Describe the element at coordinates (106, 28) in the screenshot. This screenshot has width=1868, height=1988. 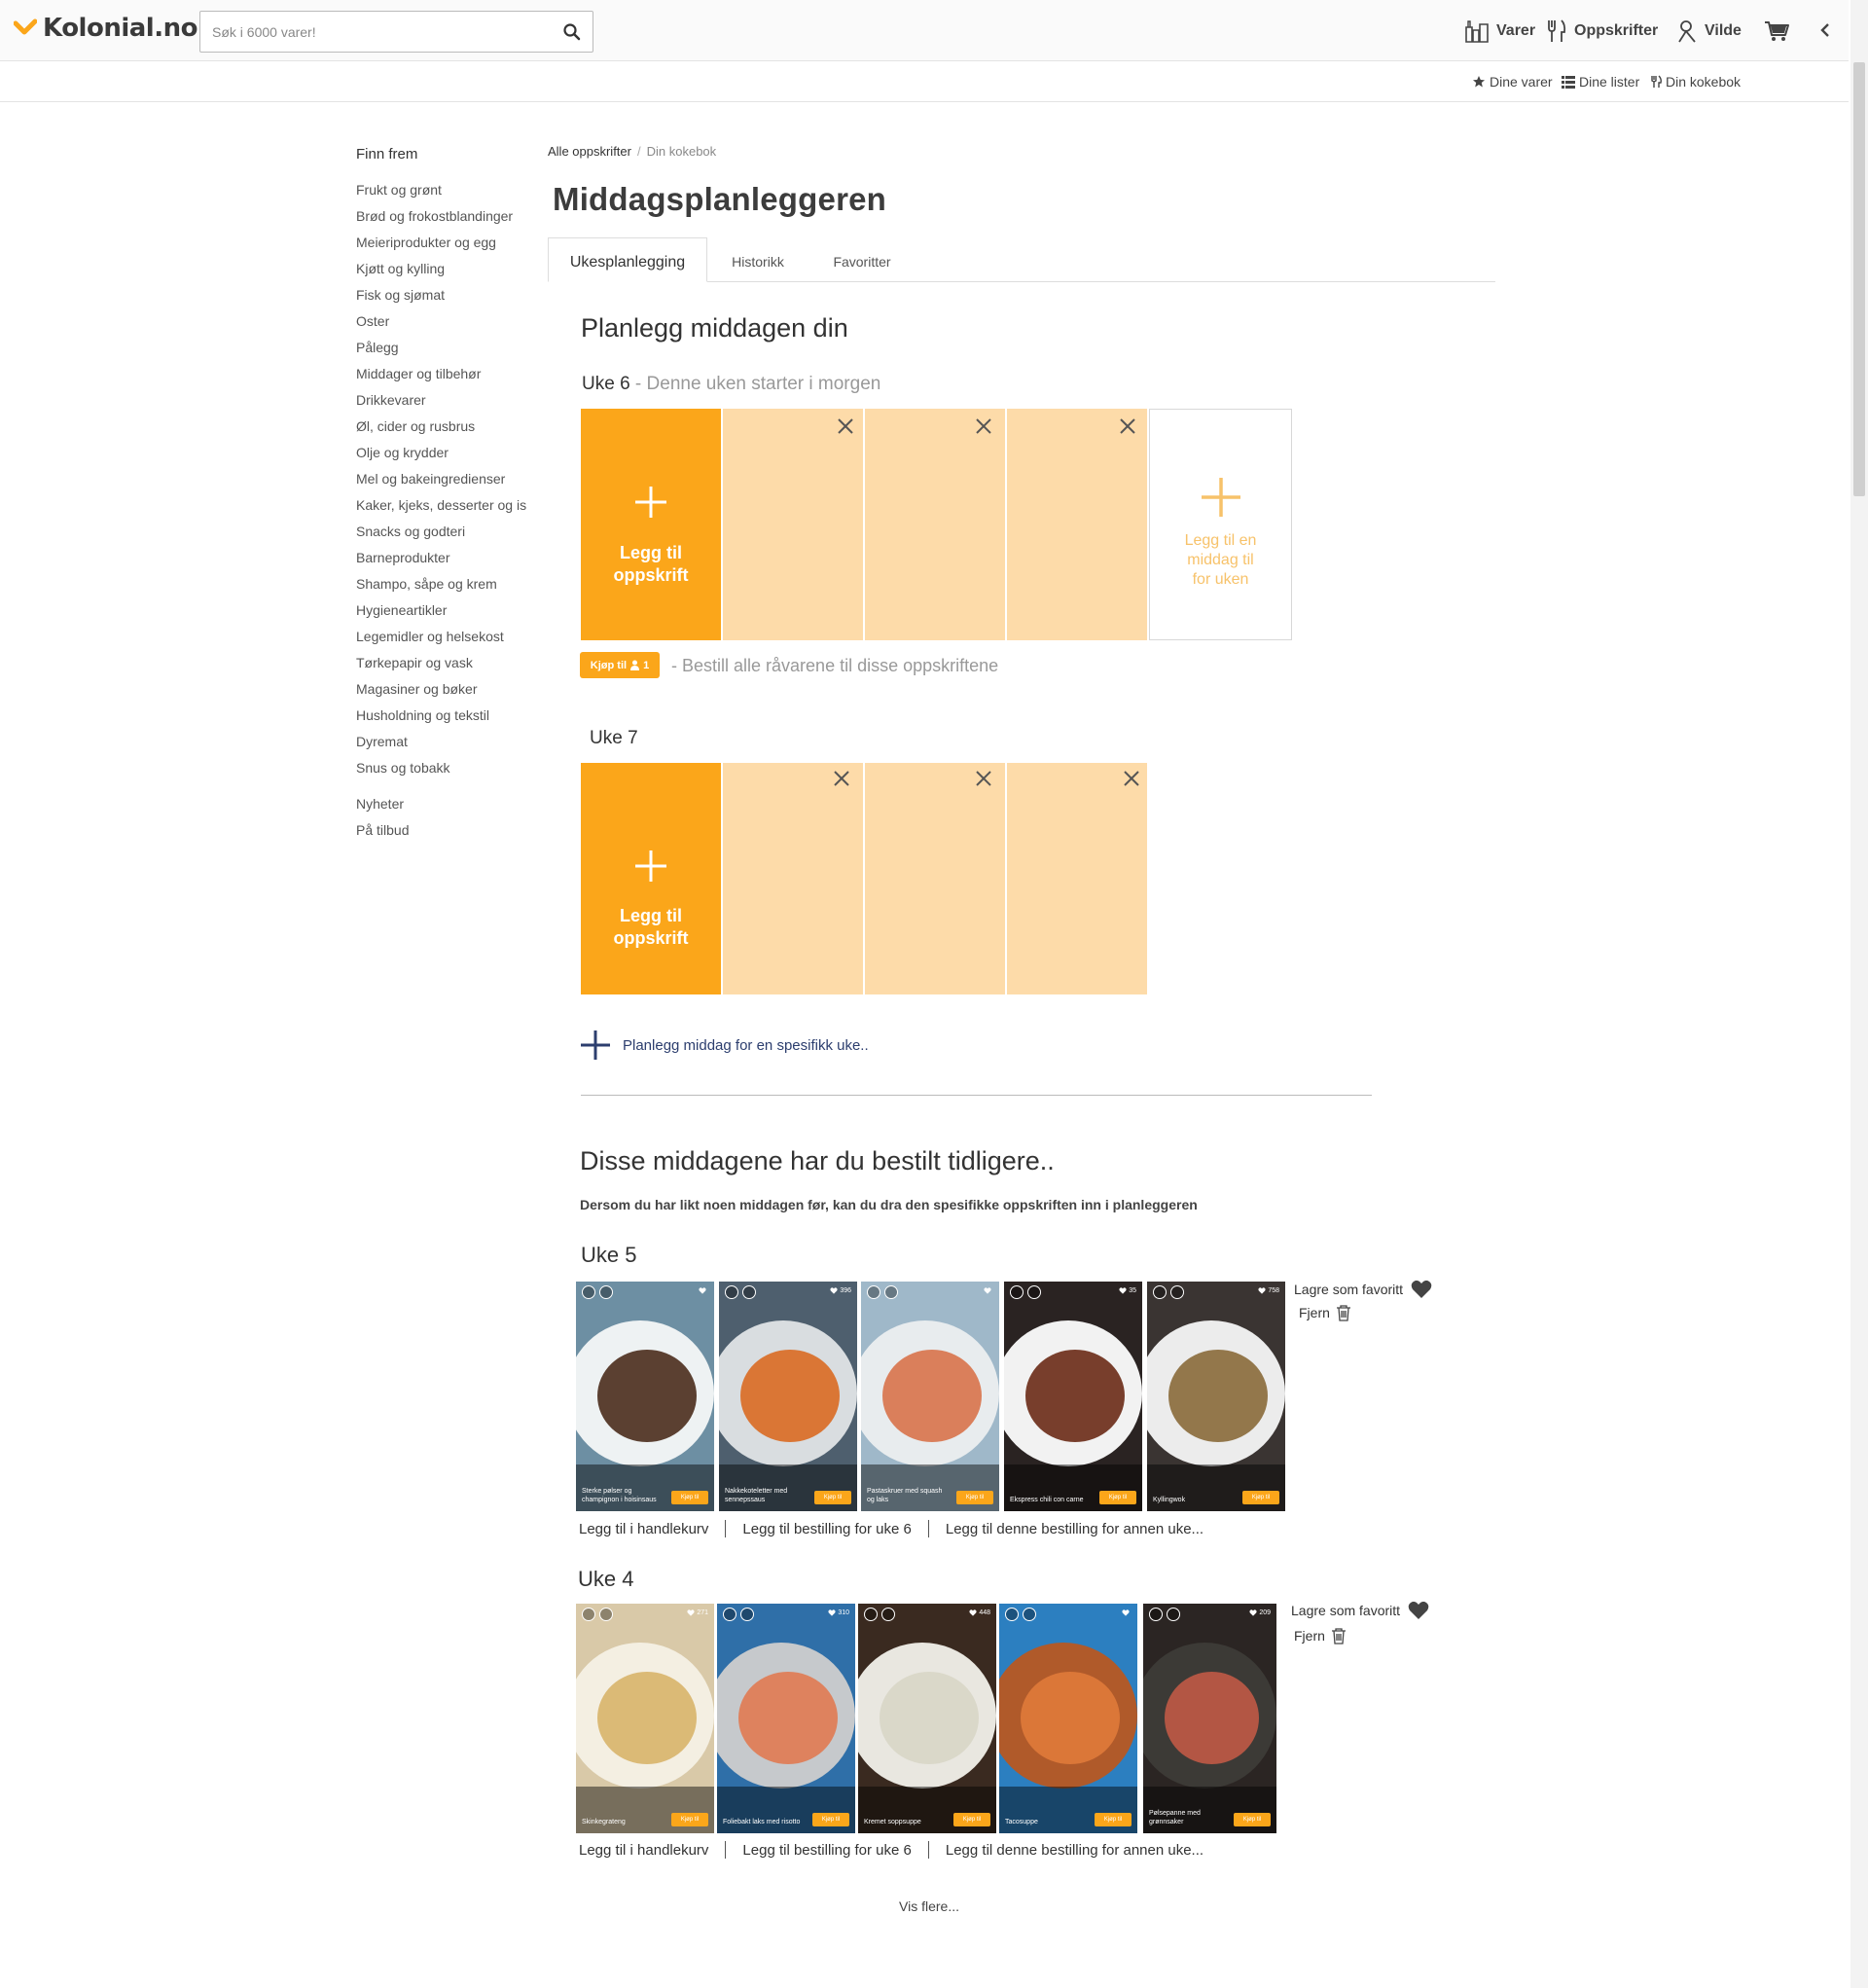
I see `logo: Kolonial.no` at that location.